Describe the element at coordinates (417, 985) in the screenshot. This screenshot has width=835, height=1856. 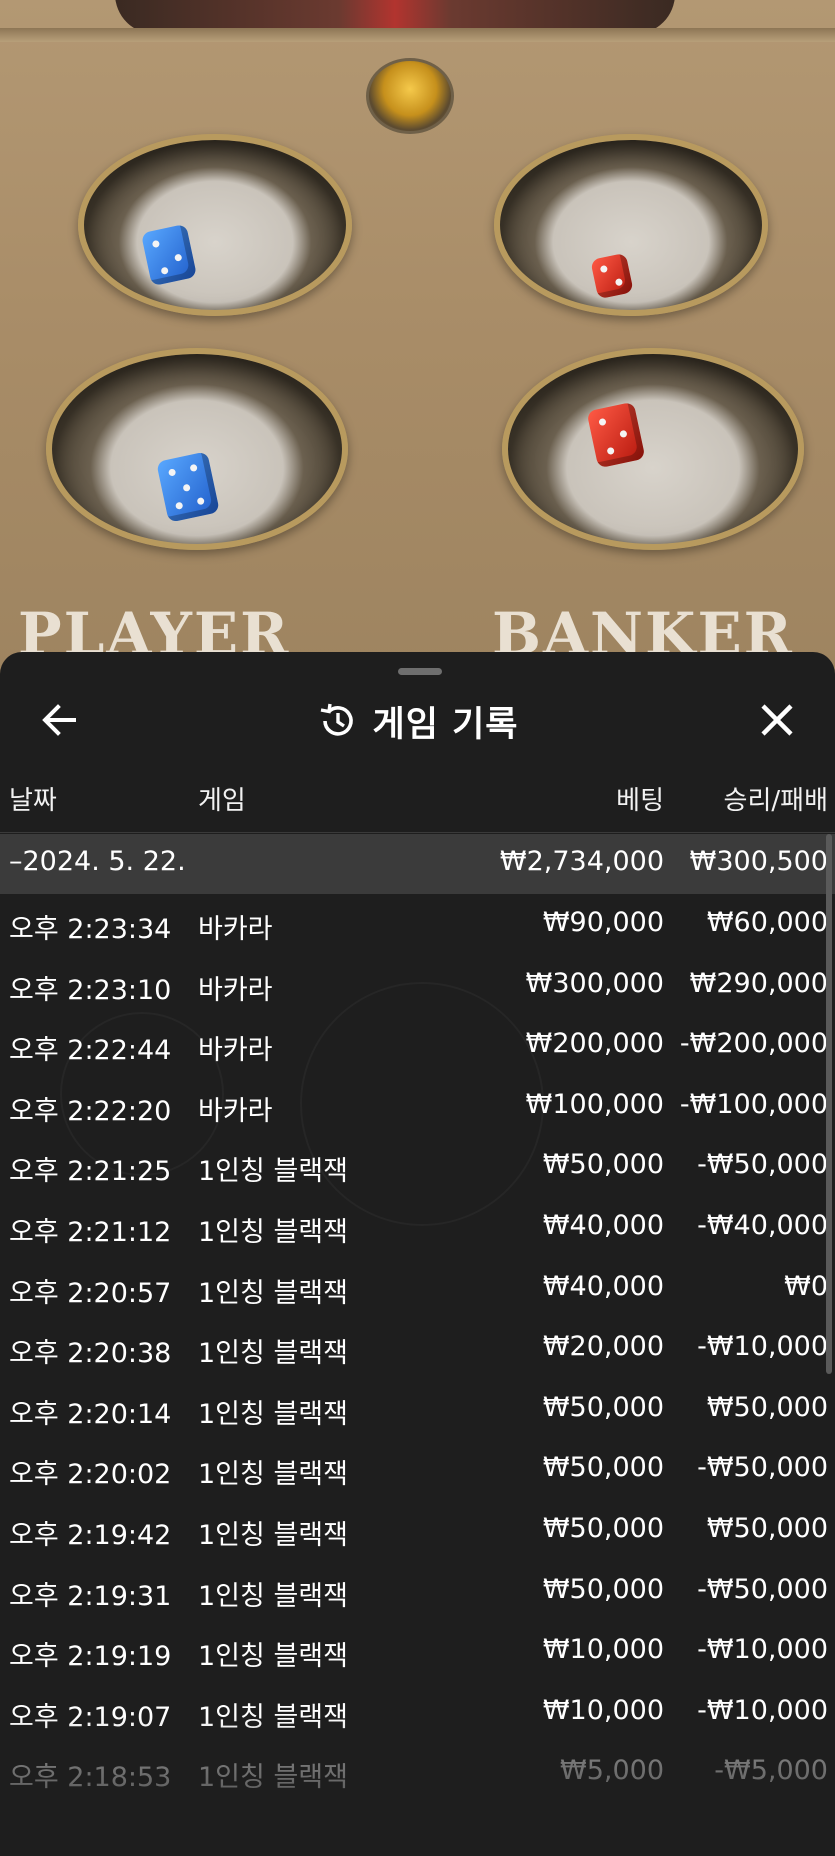
I see `history-row: 오후 2:23:10 바카라 ₩300,000 ₩290,000` at that location.